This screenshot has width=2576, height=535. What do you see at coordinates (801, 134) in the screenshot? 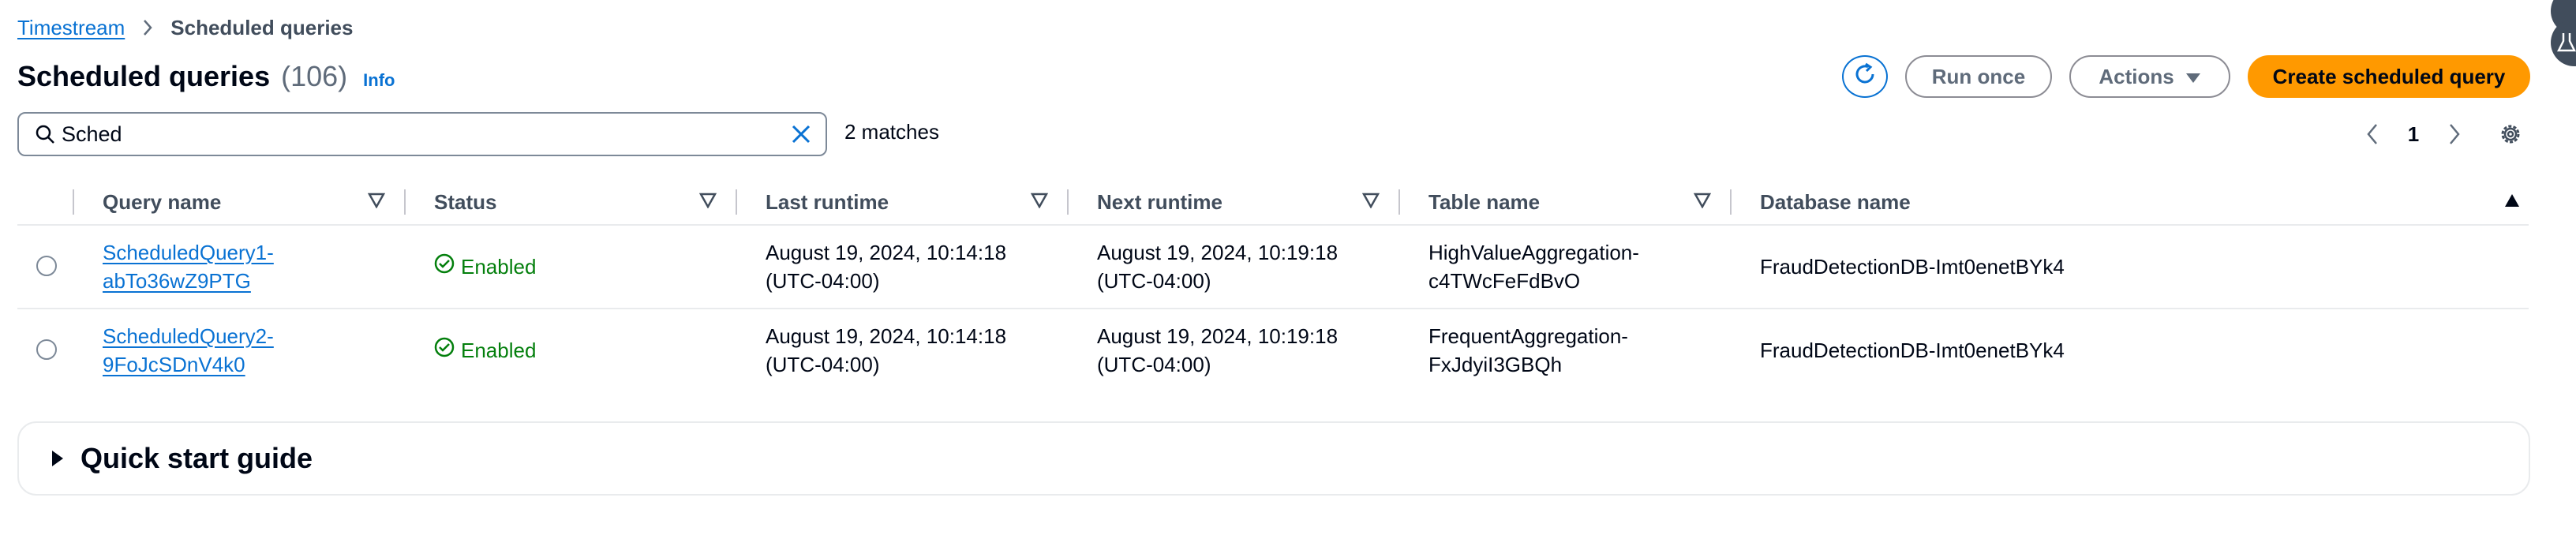
I see `close-icon` at bounding box center [801, 134].